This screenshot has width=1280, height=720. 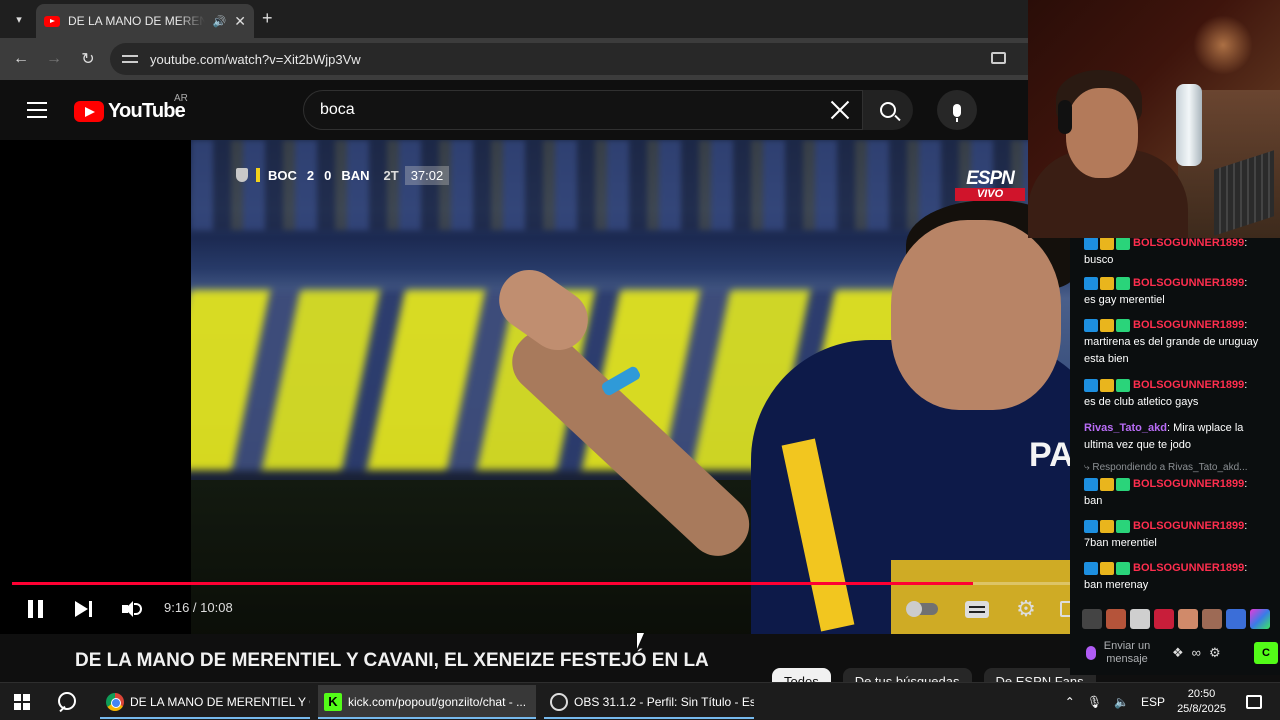 What do you see at coordinates (1125, 428) in the screenshot?
I see `chat-username: Rivas_Tato_akd` at bounding box center [1125, 428].